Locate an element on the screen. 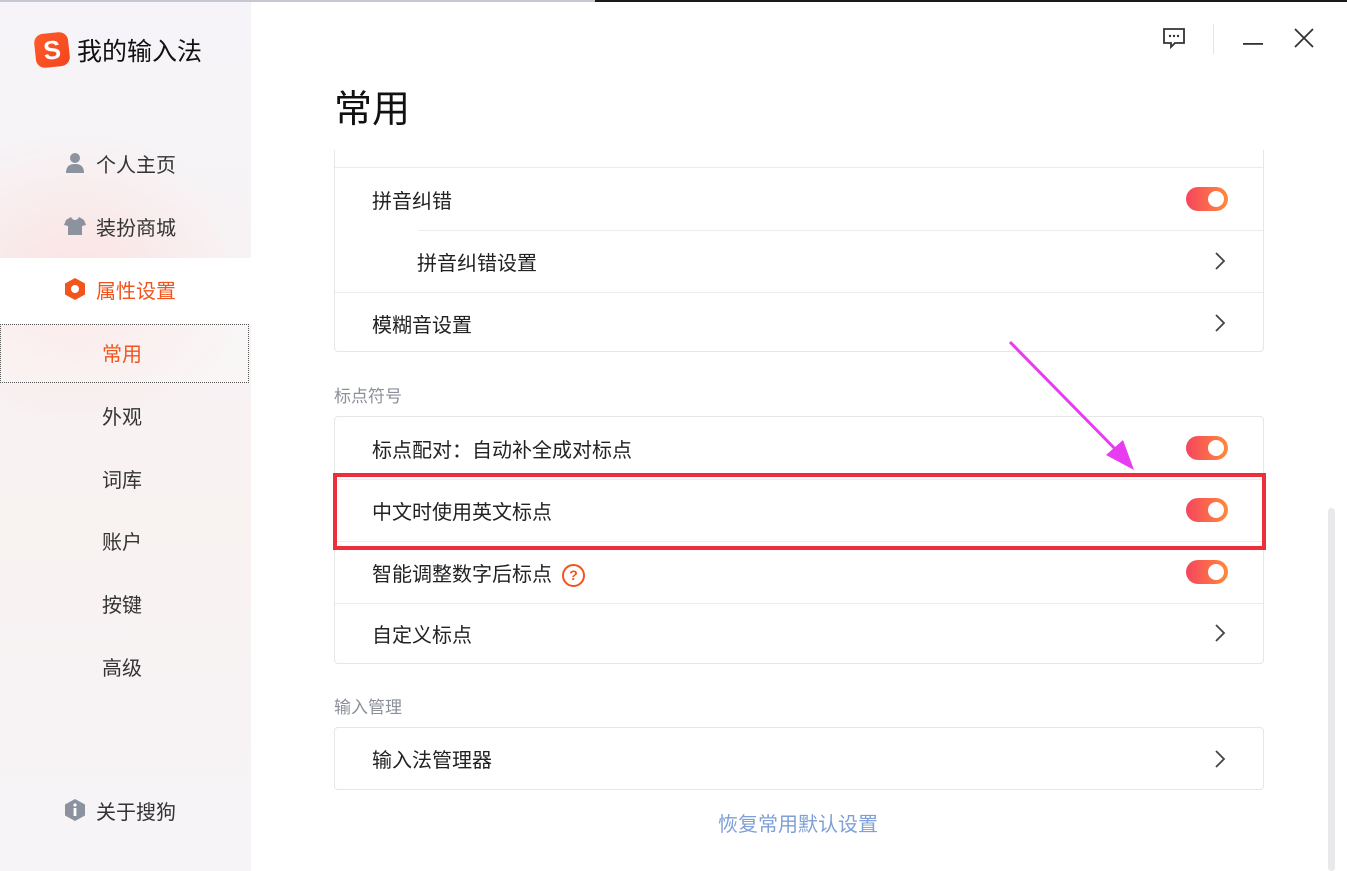  setting-label: 智能调整数字后标点? is located at coordinates (478, 572).